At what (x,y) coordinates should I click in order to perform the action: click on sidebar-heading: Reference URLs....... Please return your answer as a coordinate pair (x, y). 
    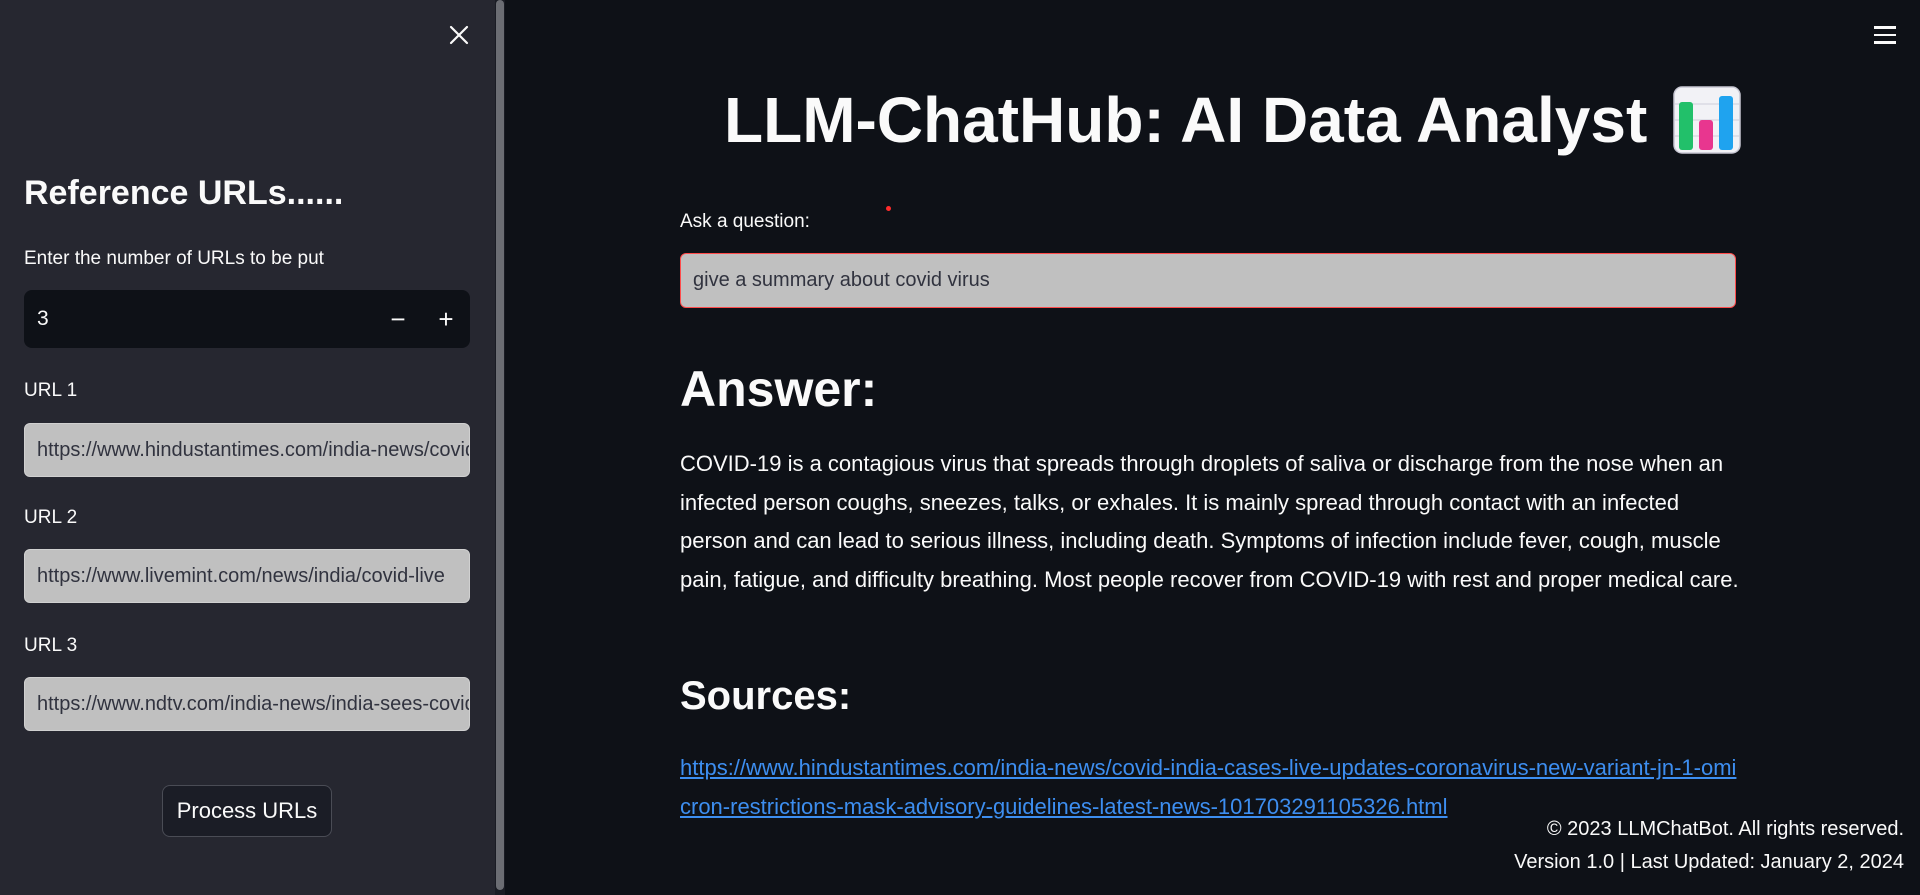
    Looking at the image, I should click on (184, 193).